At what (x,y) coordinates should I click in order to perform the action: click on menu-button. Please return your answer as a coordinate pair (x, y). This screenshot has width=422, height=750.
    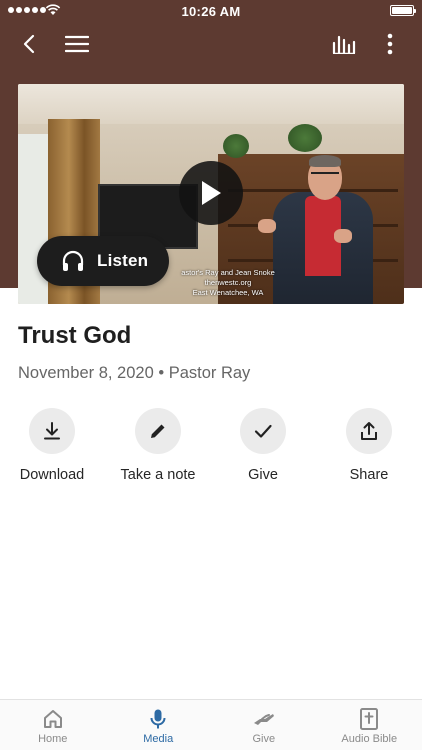
    Looking at the image, I should click on (77, 44).